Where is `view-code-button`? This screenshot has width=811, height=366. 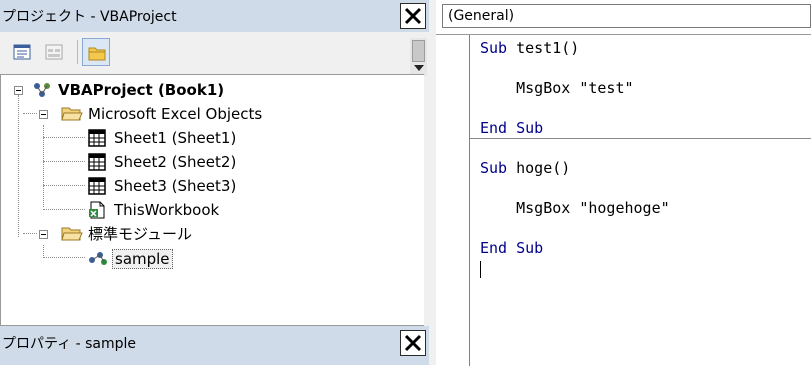
view-code-button is located at coordinates (22, 52).